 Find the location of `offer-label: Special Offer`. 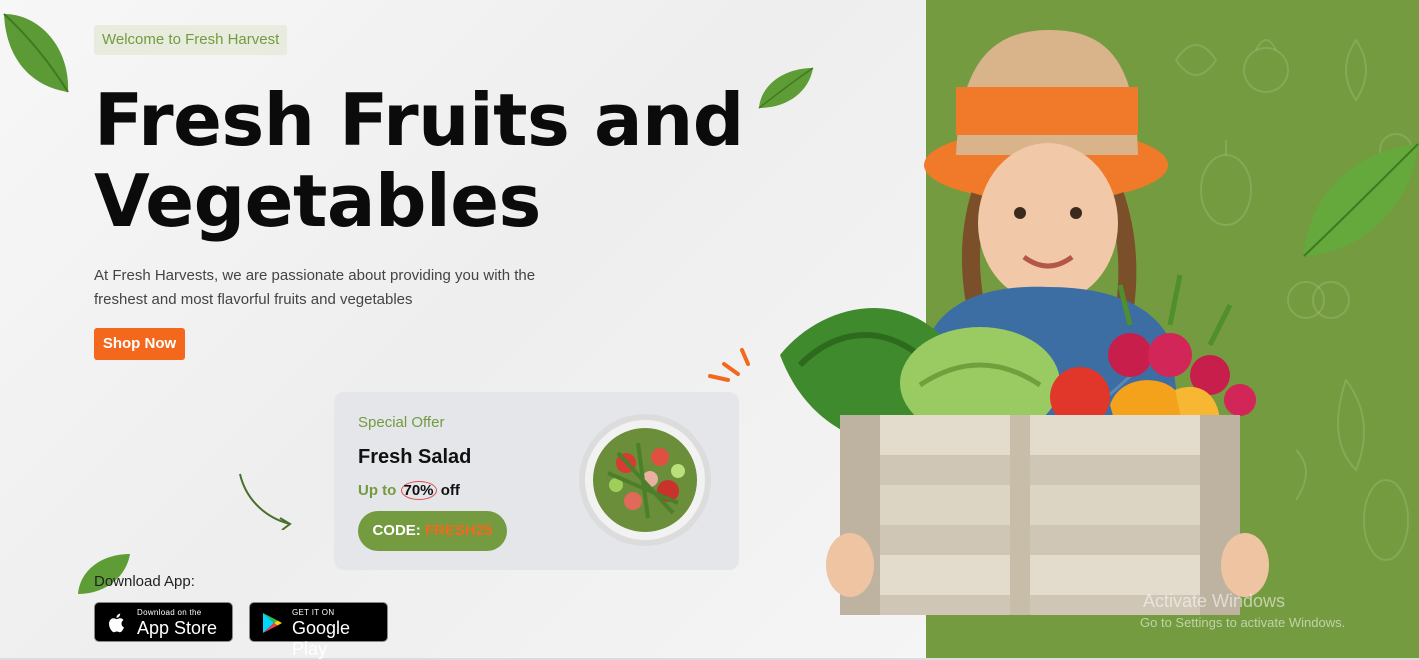

offer-label: Special Offer is located at coordinates (401, 422).